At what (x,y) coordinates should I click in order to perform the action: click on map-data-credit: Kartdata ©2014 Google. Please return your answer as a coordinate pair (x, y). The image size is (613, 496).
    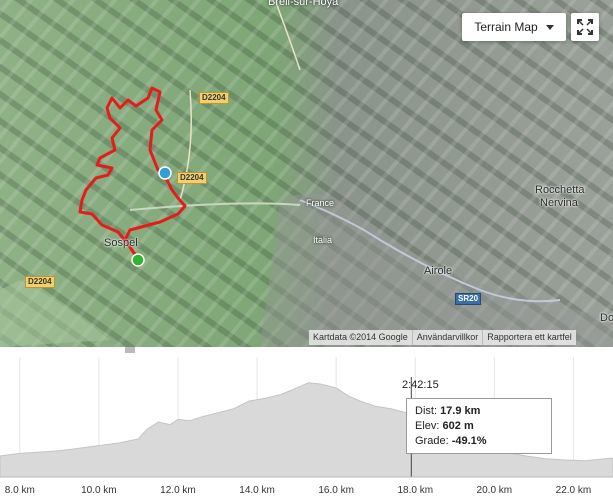
    Looking at the image, I should click on (360, 337).